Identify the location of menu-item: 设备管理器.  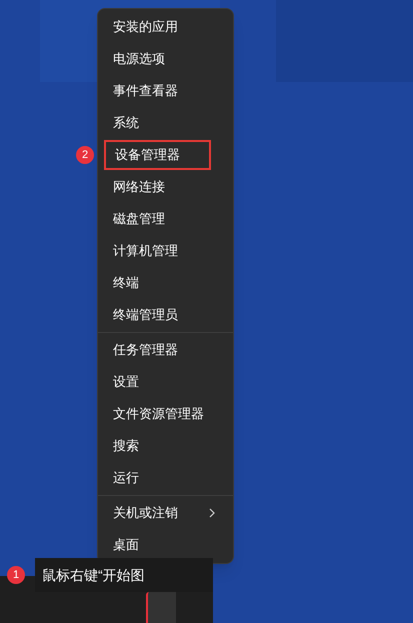
(157, 155).